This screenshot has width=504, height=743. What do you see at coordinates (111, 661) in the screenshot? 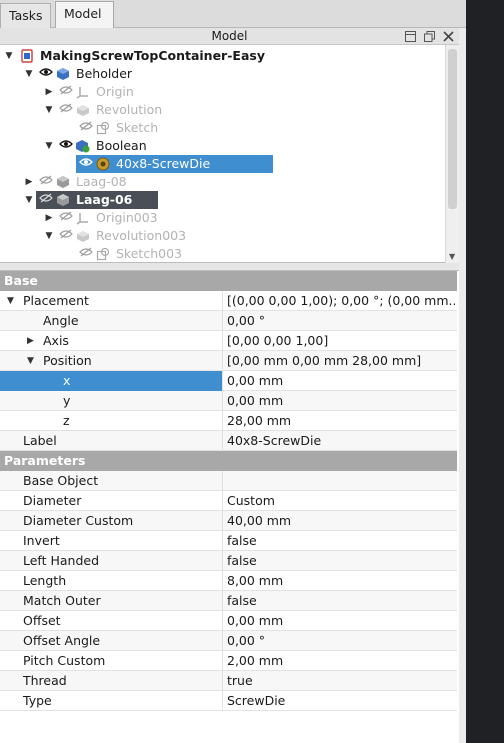
I see `property-key-cell: Pitch Custom` at bounding box center [111, 661].